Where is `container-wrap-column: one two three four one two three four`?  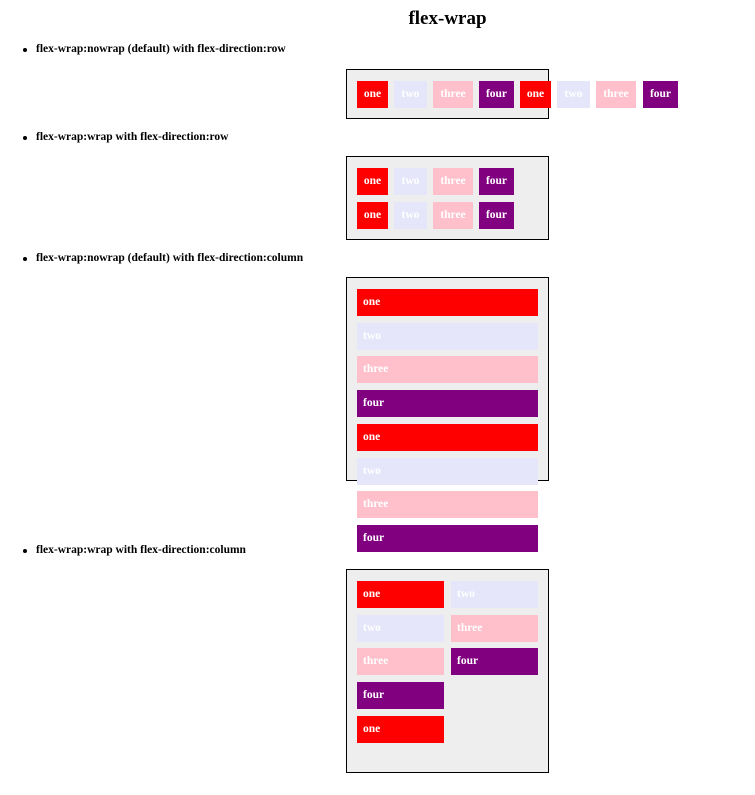 container-wrap-column: one two three four one two three four is located at coordinates (447, 671).